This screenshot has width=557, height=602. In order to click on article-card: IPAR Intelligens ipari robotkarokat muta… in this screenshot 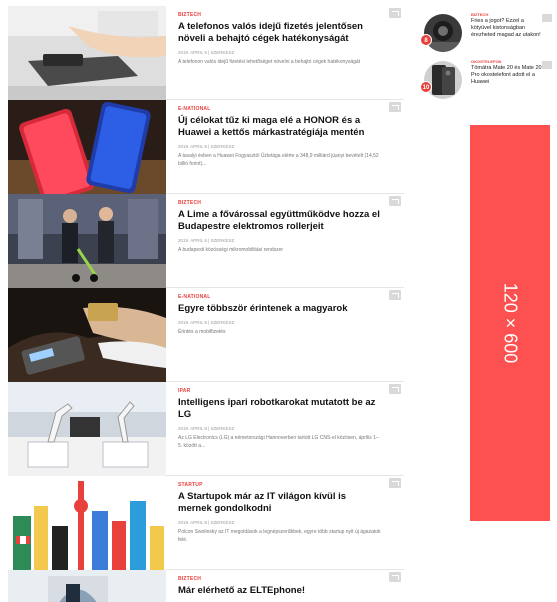, I will do `click(206, 429)`.